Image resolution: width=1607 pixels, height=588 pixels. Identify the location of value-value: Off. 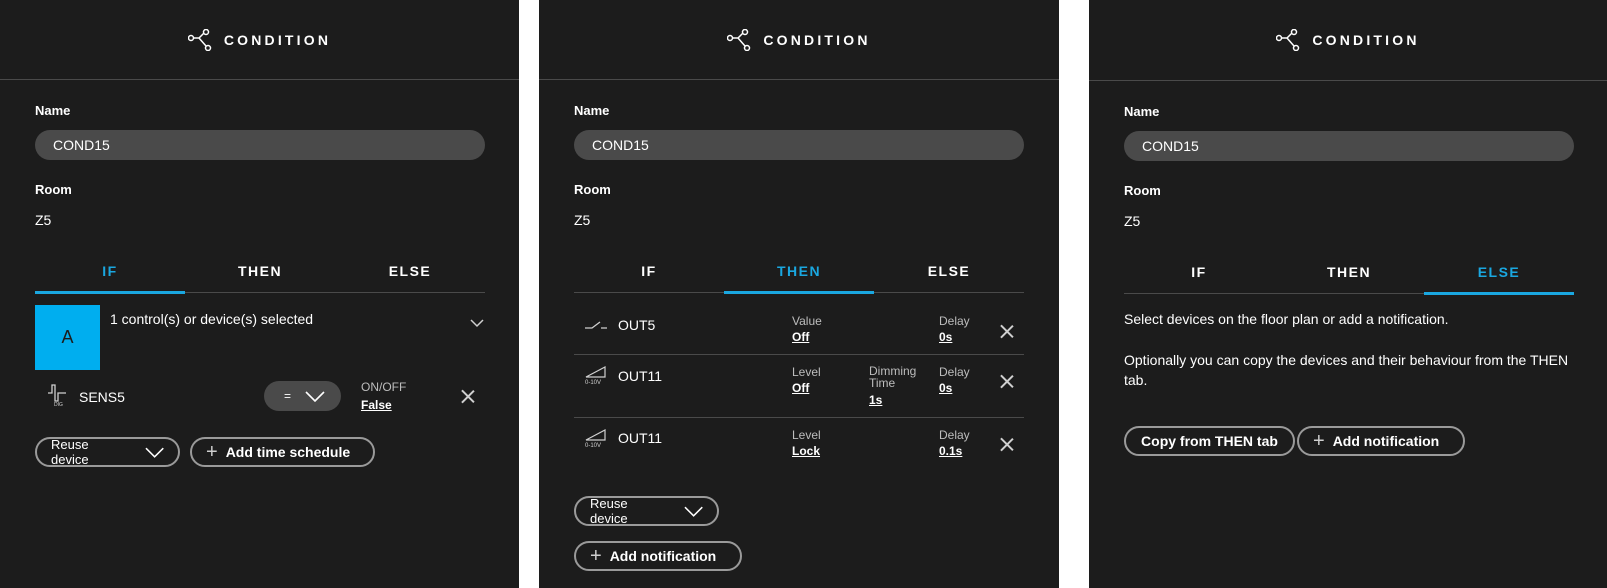
(800, 337).